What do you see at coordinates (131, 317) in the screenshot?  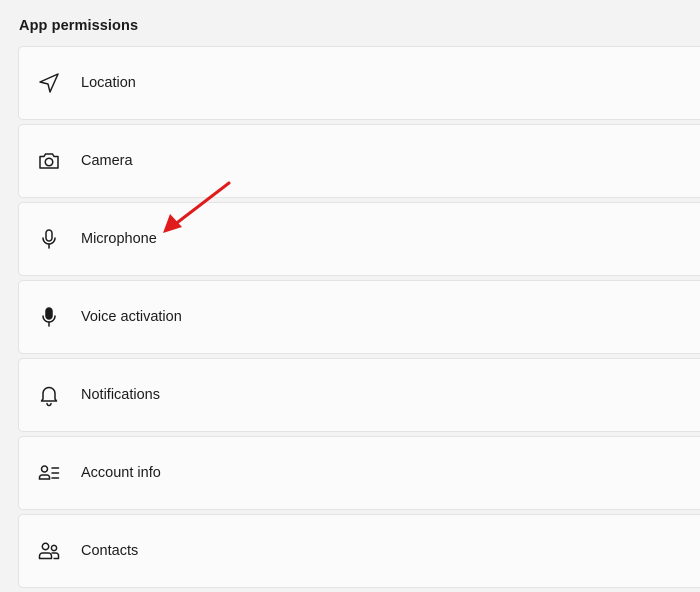 I see `permission-label: Voice activation` at bounding box center [131, 317].